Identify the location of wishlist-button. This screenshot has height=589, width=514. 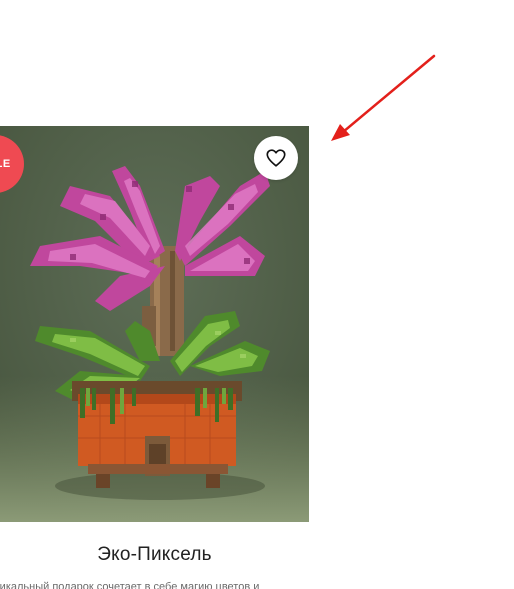
(276, 158).